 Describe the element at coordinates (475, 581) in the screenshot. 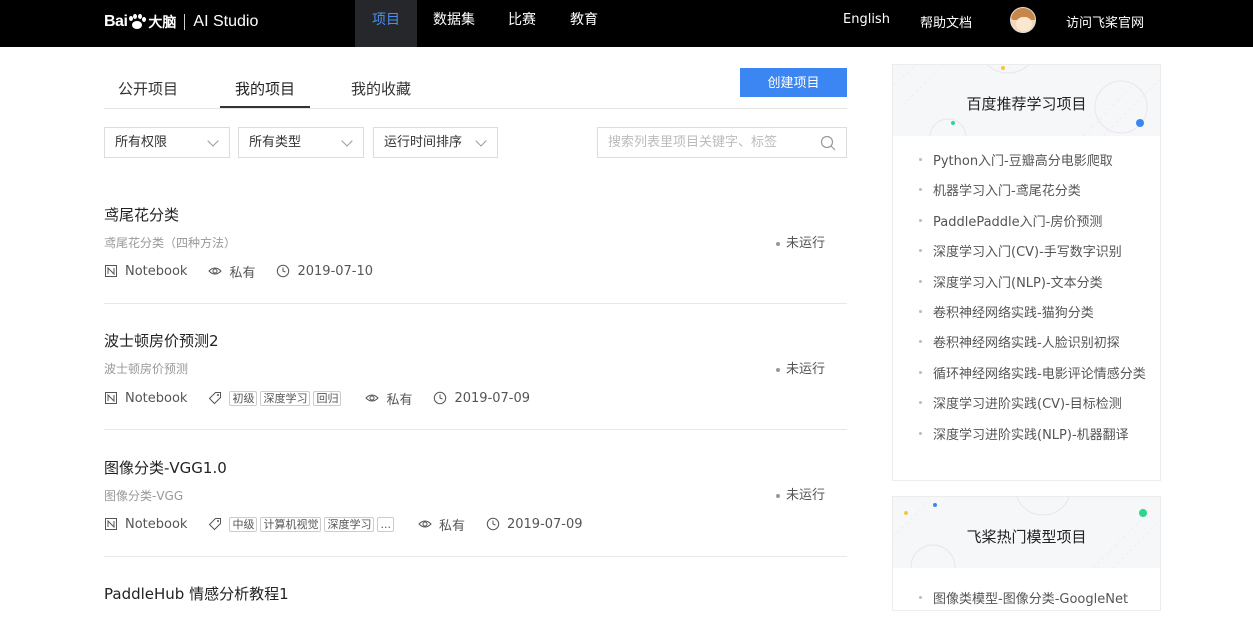

I see `project-item: PaddleHub 情感分析教程1` at that location.